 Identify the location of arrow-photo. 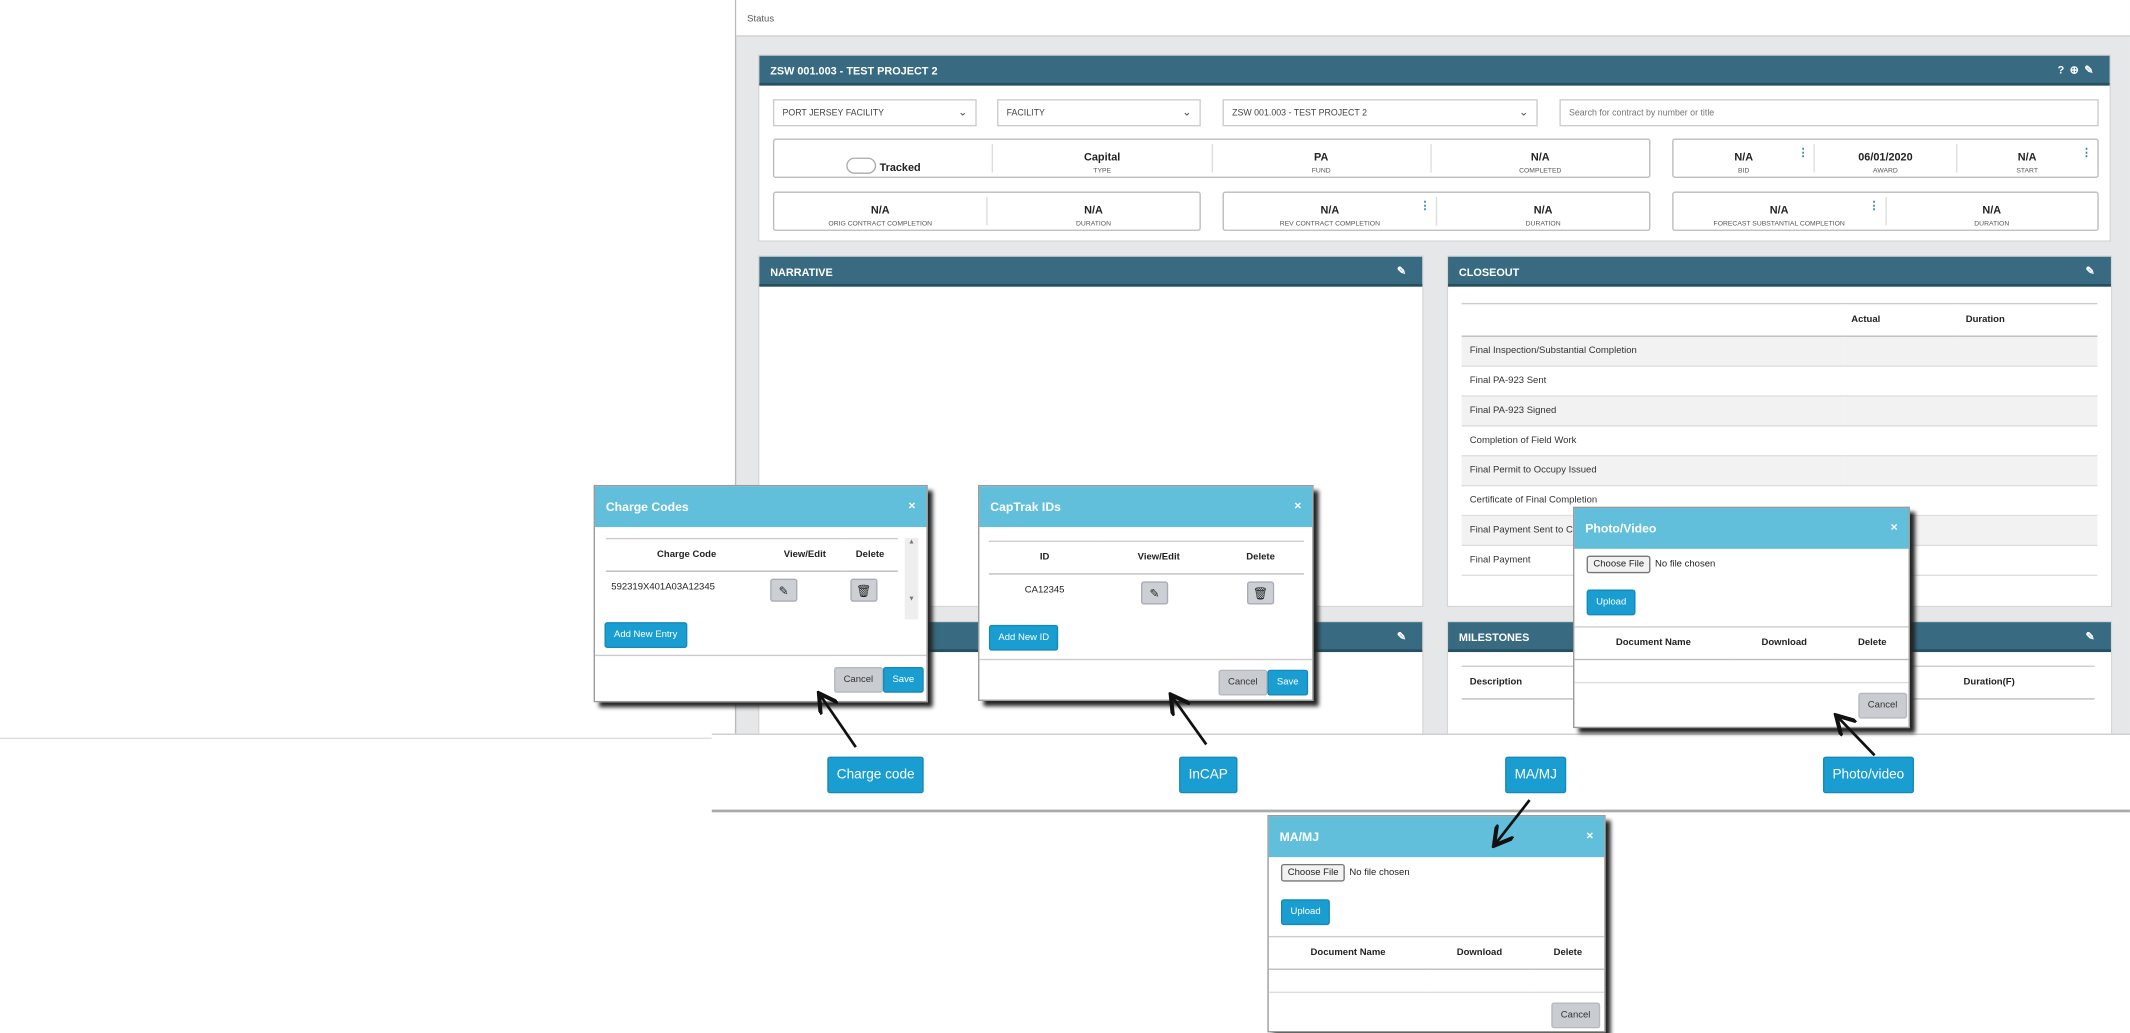
(1857, 737).